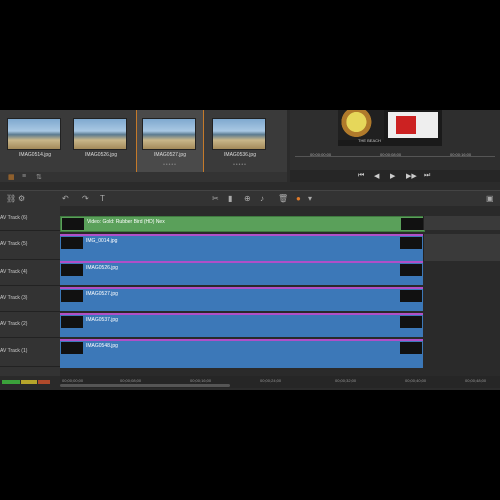  I want to click on thumbnail-label: IMAG0514.jpg, so click(35, 155).